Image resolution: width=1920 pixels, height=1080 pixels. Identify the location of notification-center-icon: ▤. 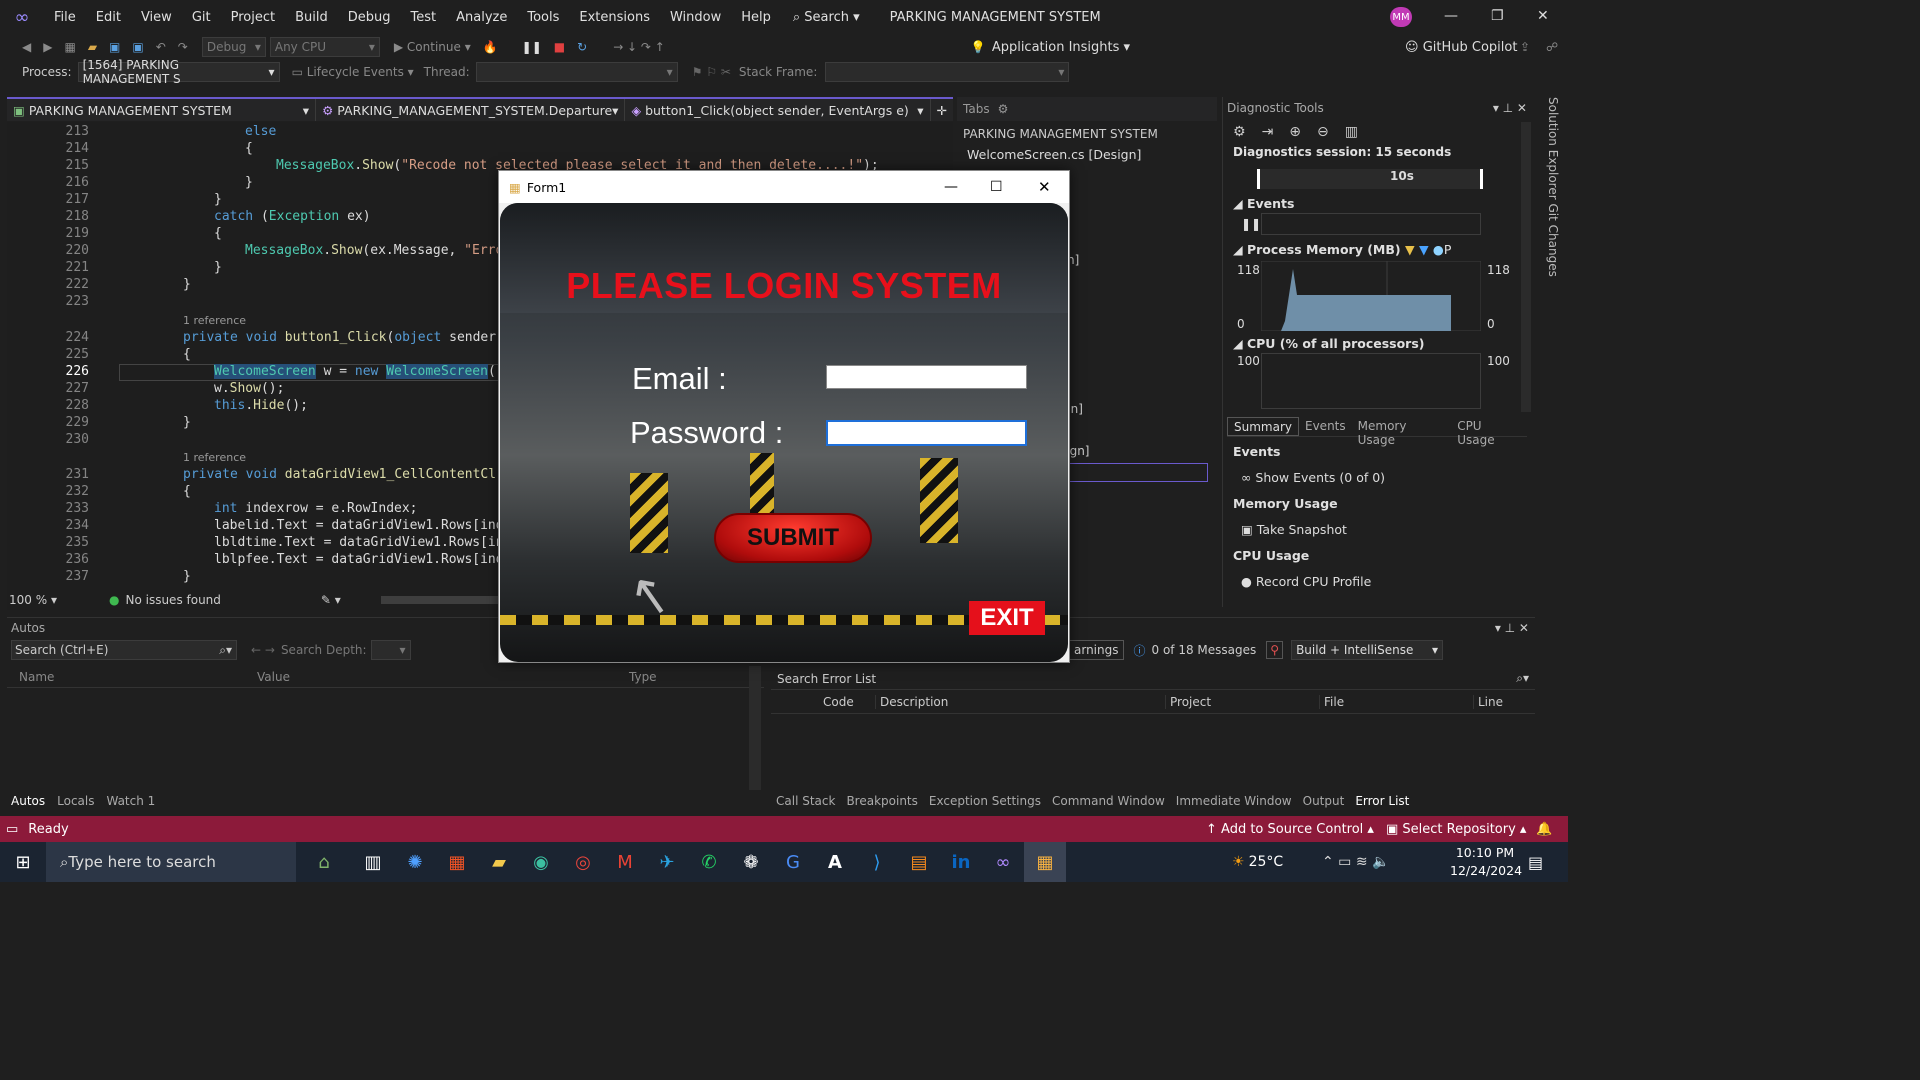
(1535, 862).